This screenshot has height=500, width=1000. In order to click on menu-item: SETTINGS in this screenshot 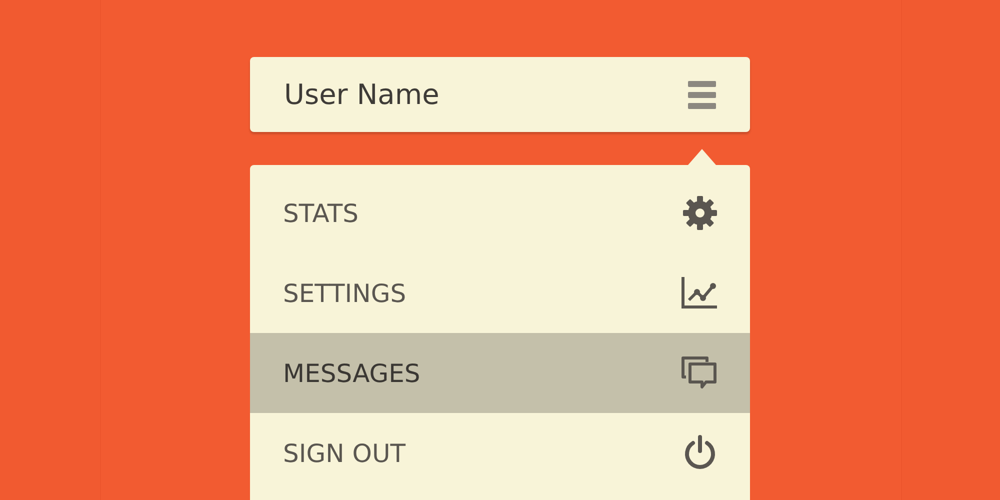, I will do `click(500, 293)`.